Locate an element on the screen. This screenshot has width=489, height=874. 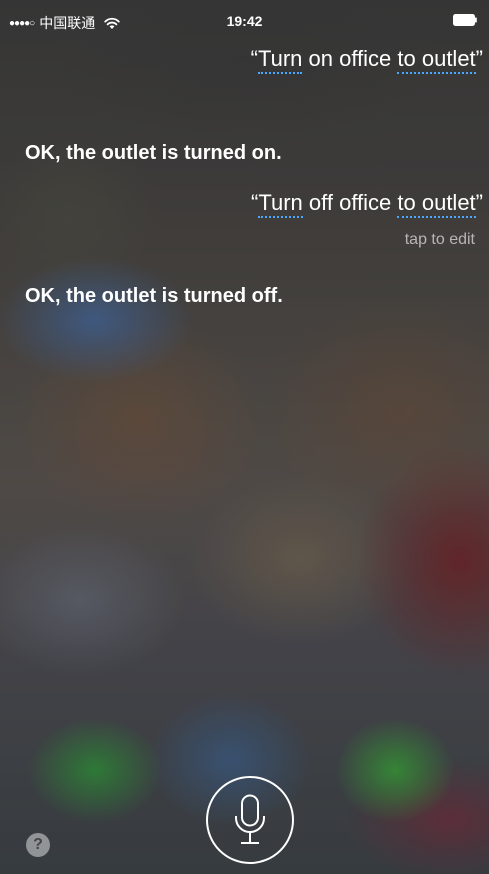
battery-icon is located at coordinates (465, 20).